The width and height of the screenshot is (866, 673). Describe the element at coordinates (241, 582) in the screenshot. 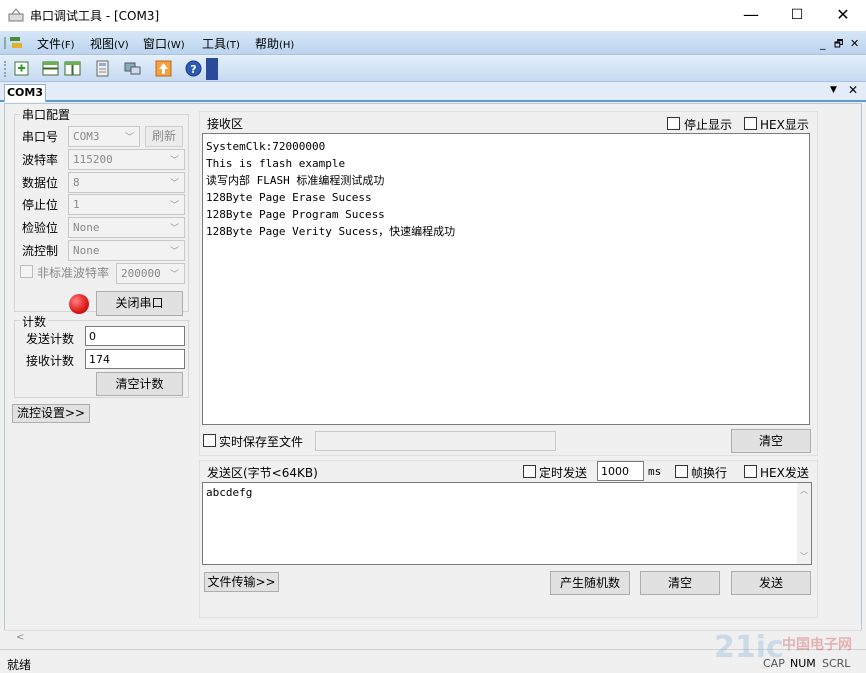

I see `file-transfer-button: 文件传输>>` at that location.